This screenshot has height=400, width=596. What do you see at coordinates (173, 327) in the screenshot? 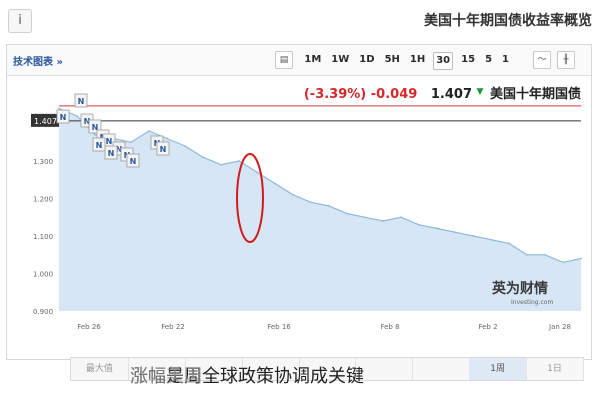
I see `x-tick-label: Feb 22` at bounding box center [173, 327].